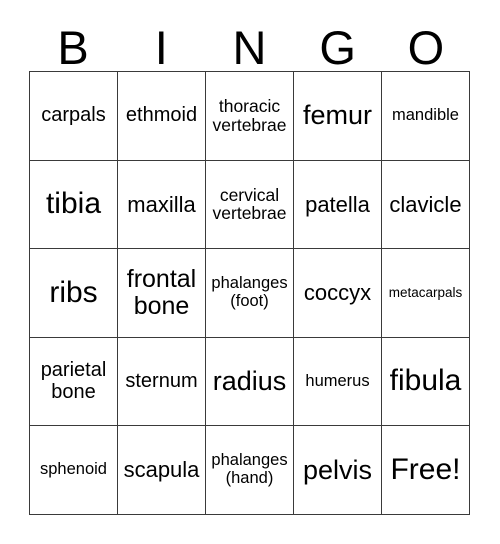 The image size is (500, 544). I want to click on bingo-cell-r3c3: phalanges (foot), so click(250, 293).